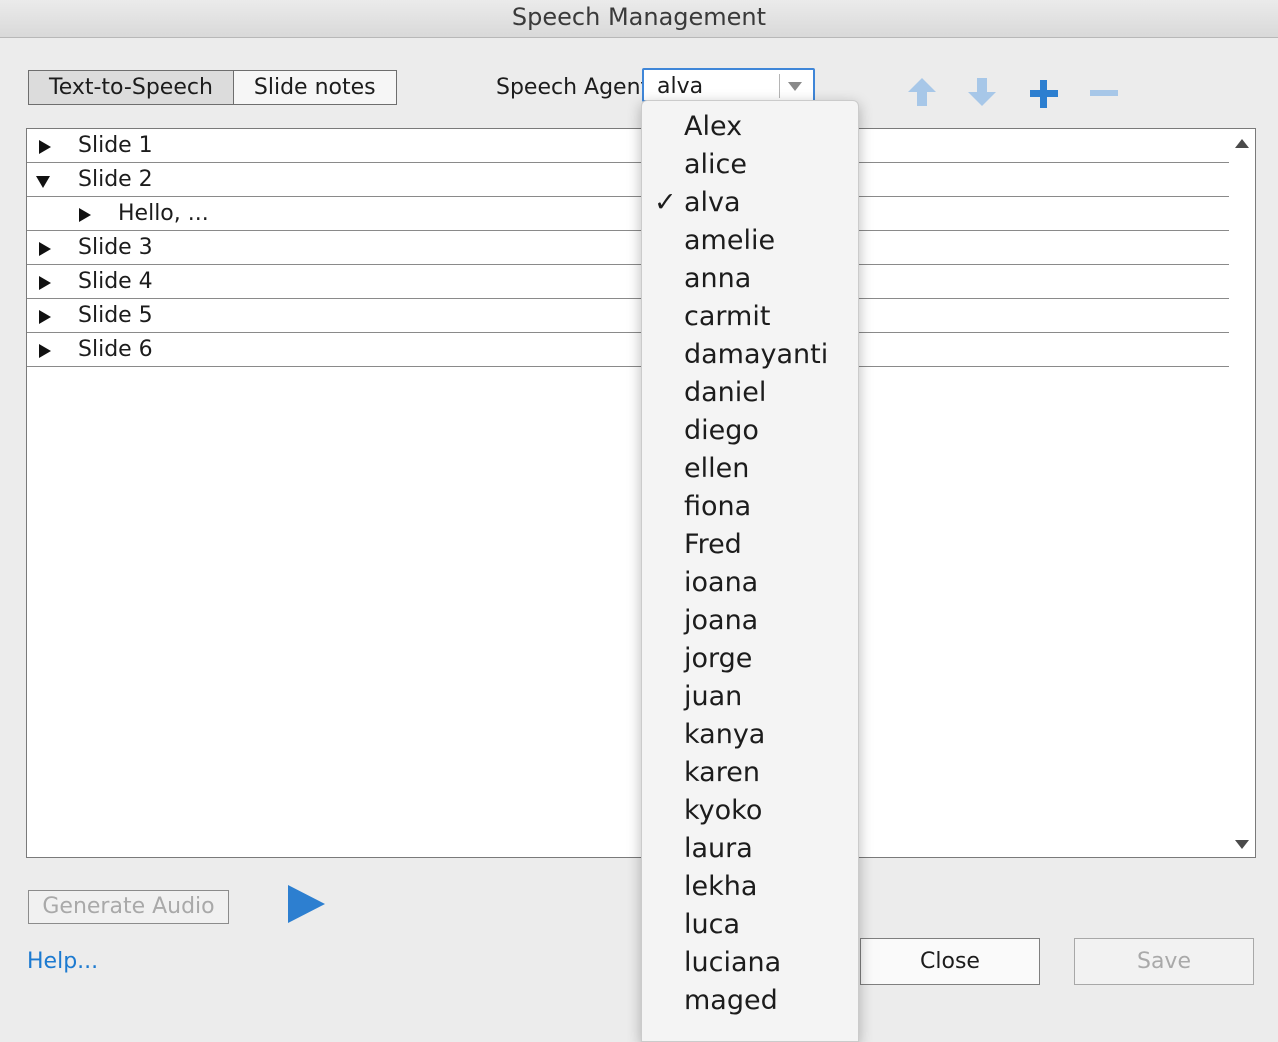 Image resolution: width=1278 pixels, height=1042 pixels. I want to click on checkmark-icon: ✓, so click(665, 202).